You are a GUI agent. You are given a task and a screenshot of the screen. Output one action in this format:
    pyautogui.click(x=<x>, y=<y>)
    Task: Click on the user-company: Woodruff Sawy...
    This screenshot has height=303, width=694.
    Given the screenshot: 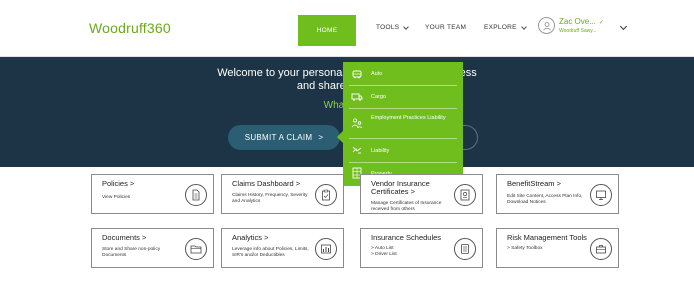 What is the action you would take?
    pyautogui.click(x=578, y=31)
    